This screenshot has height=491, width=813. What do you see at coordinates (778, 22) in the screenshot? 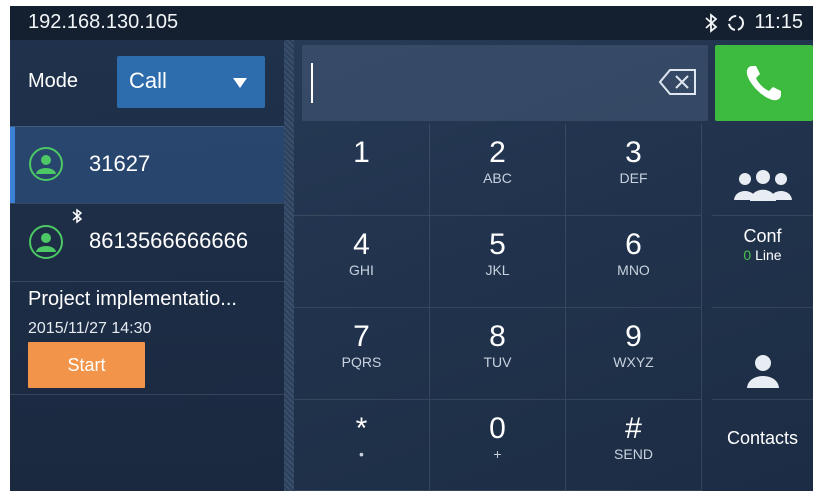
I see `clock: 11:15` at bounding box center [778, 22].